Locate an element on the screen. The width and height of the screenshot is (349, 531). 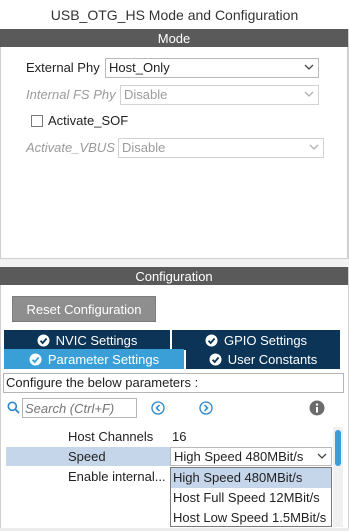
tab-gpio-settings: GPIO Settings is located at coordinates (256, 340).